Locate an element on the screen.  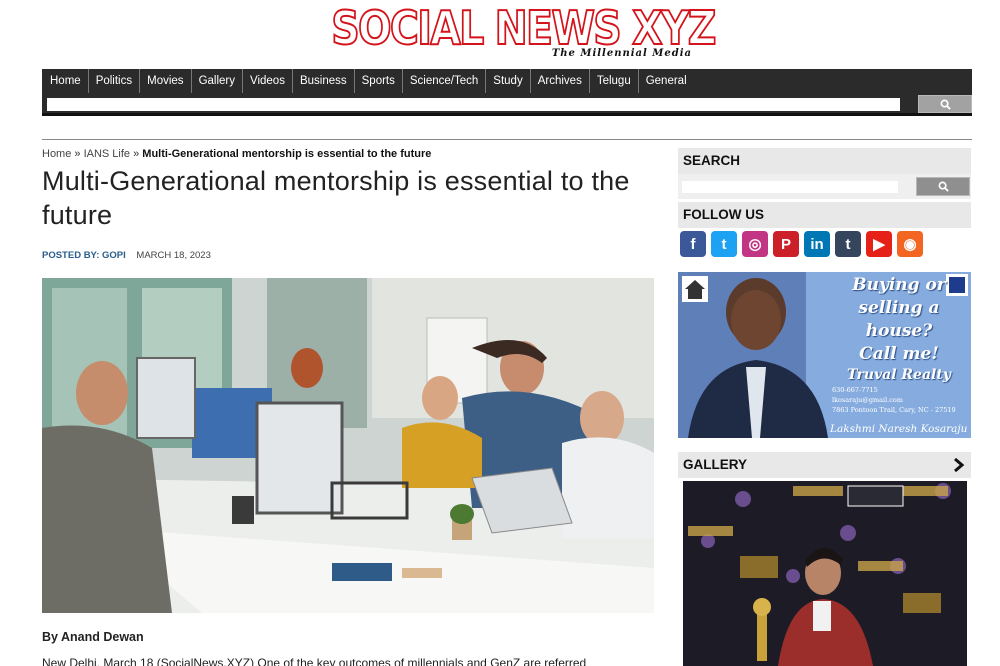
site-logo: SOCIAL NEWS XYZ The Millennial Media is located at coordinates (508, 32).